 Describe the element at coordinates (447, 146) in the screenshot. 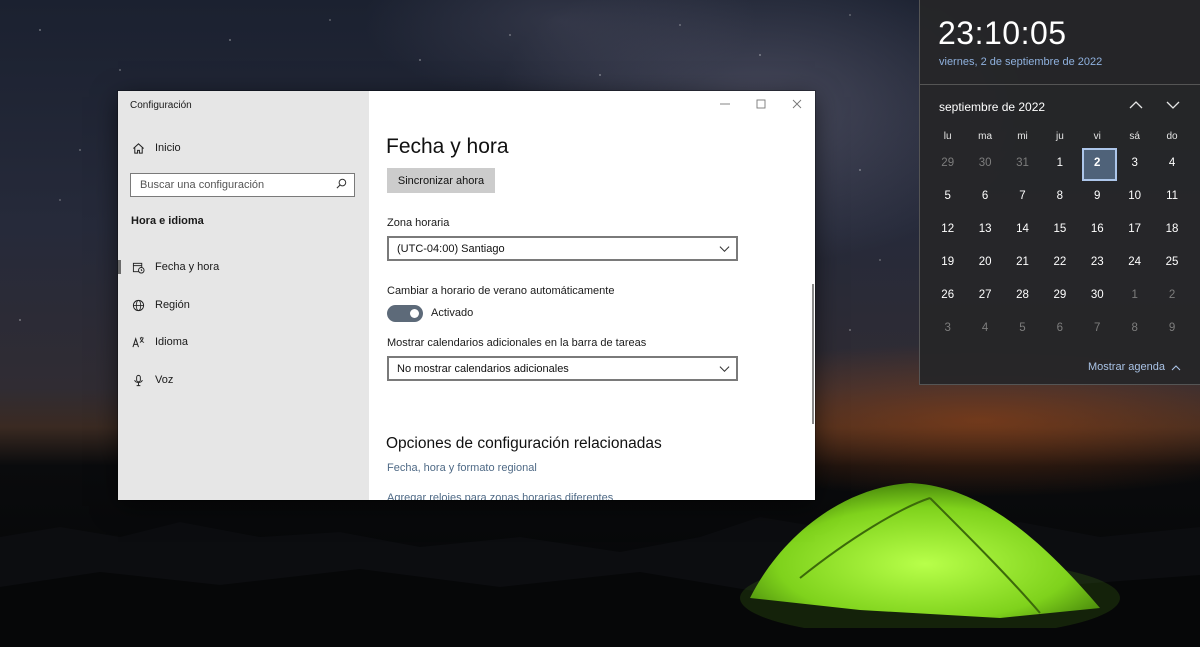

I see `page-title: Fecha y hora` at that location.